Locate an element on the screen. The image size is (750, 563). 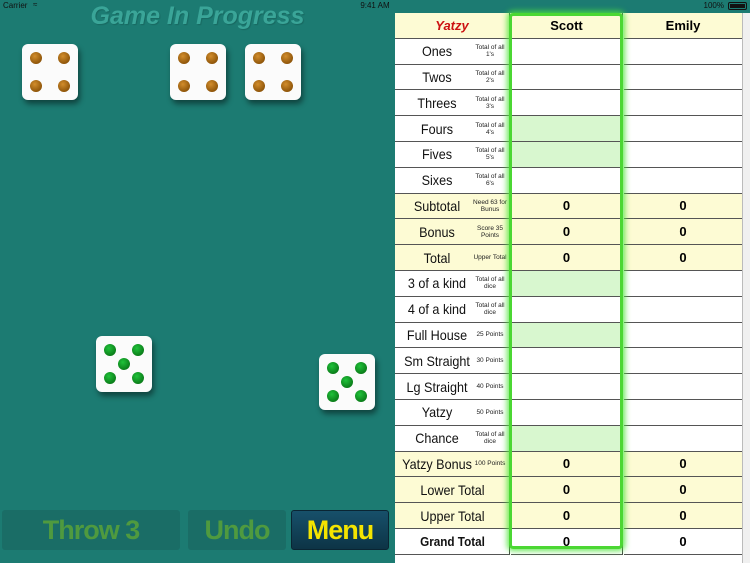
score-row: Ones Total of all 1's is located at coordinates (572, 51).